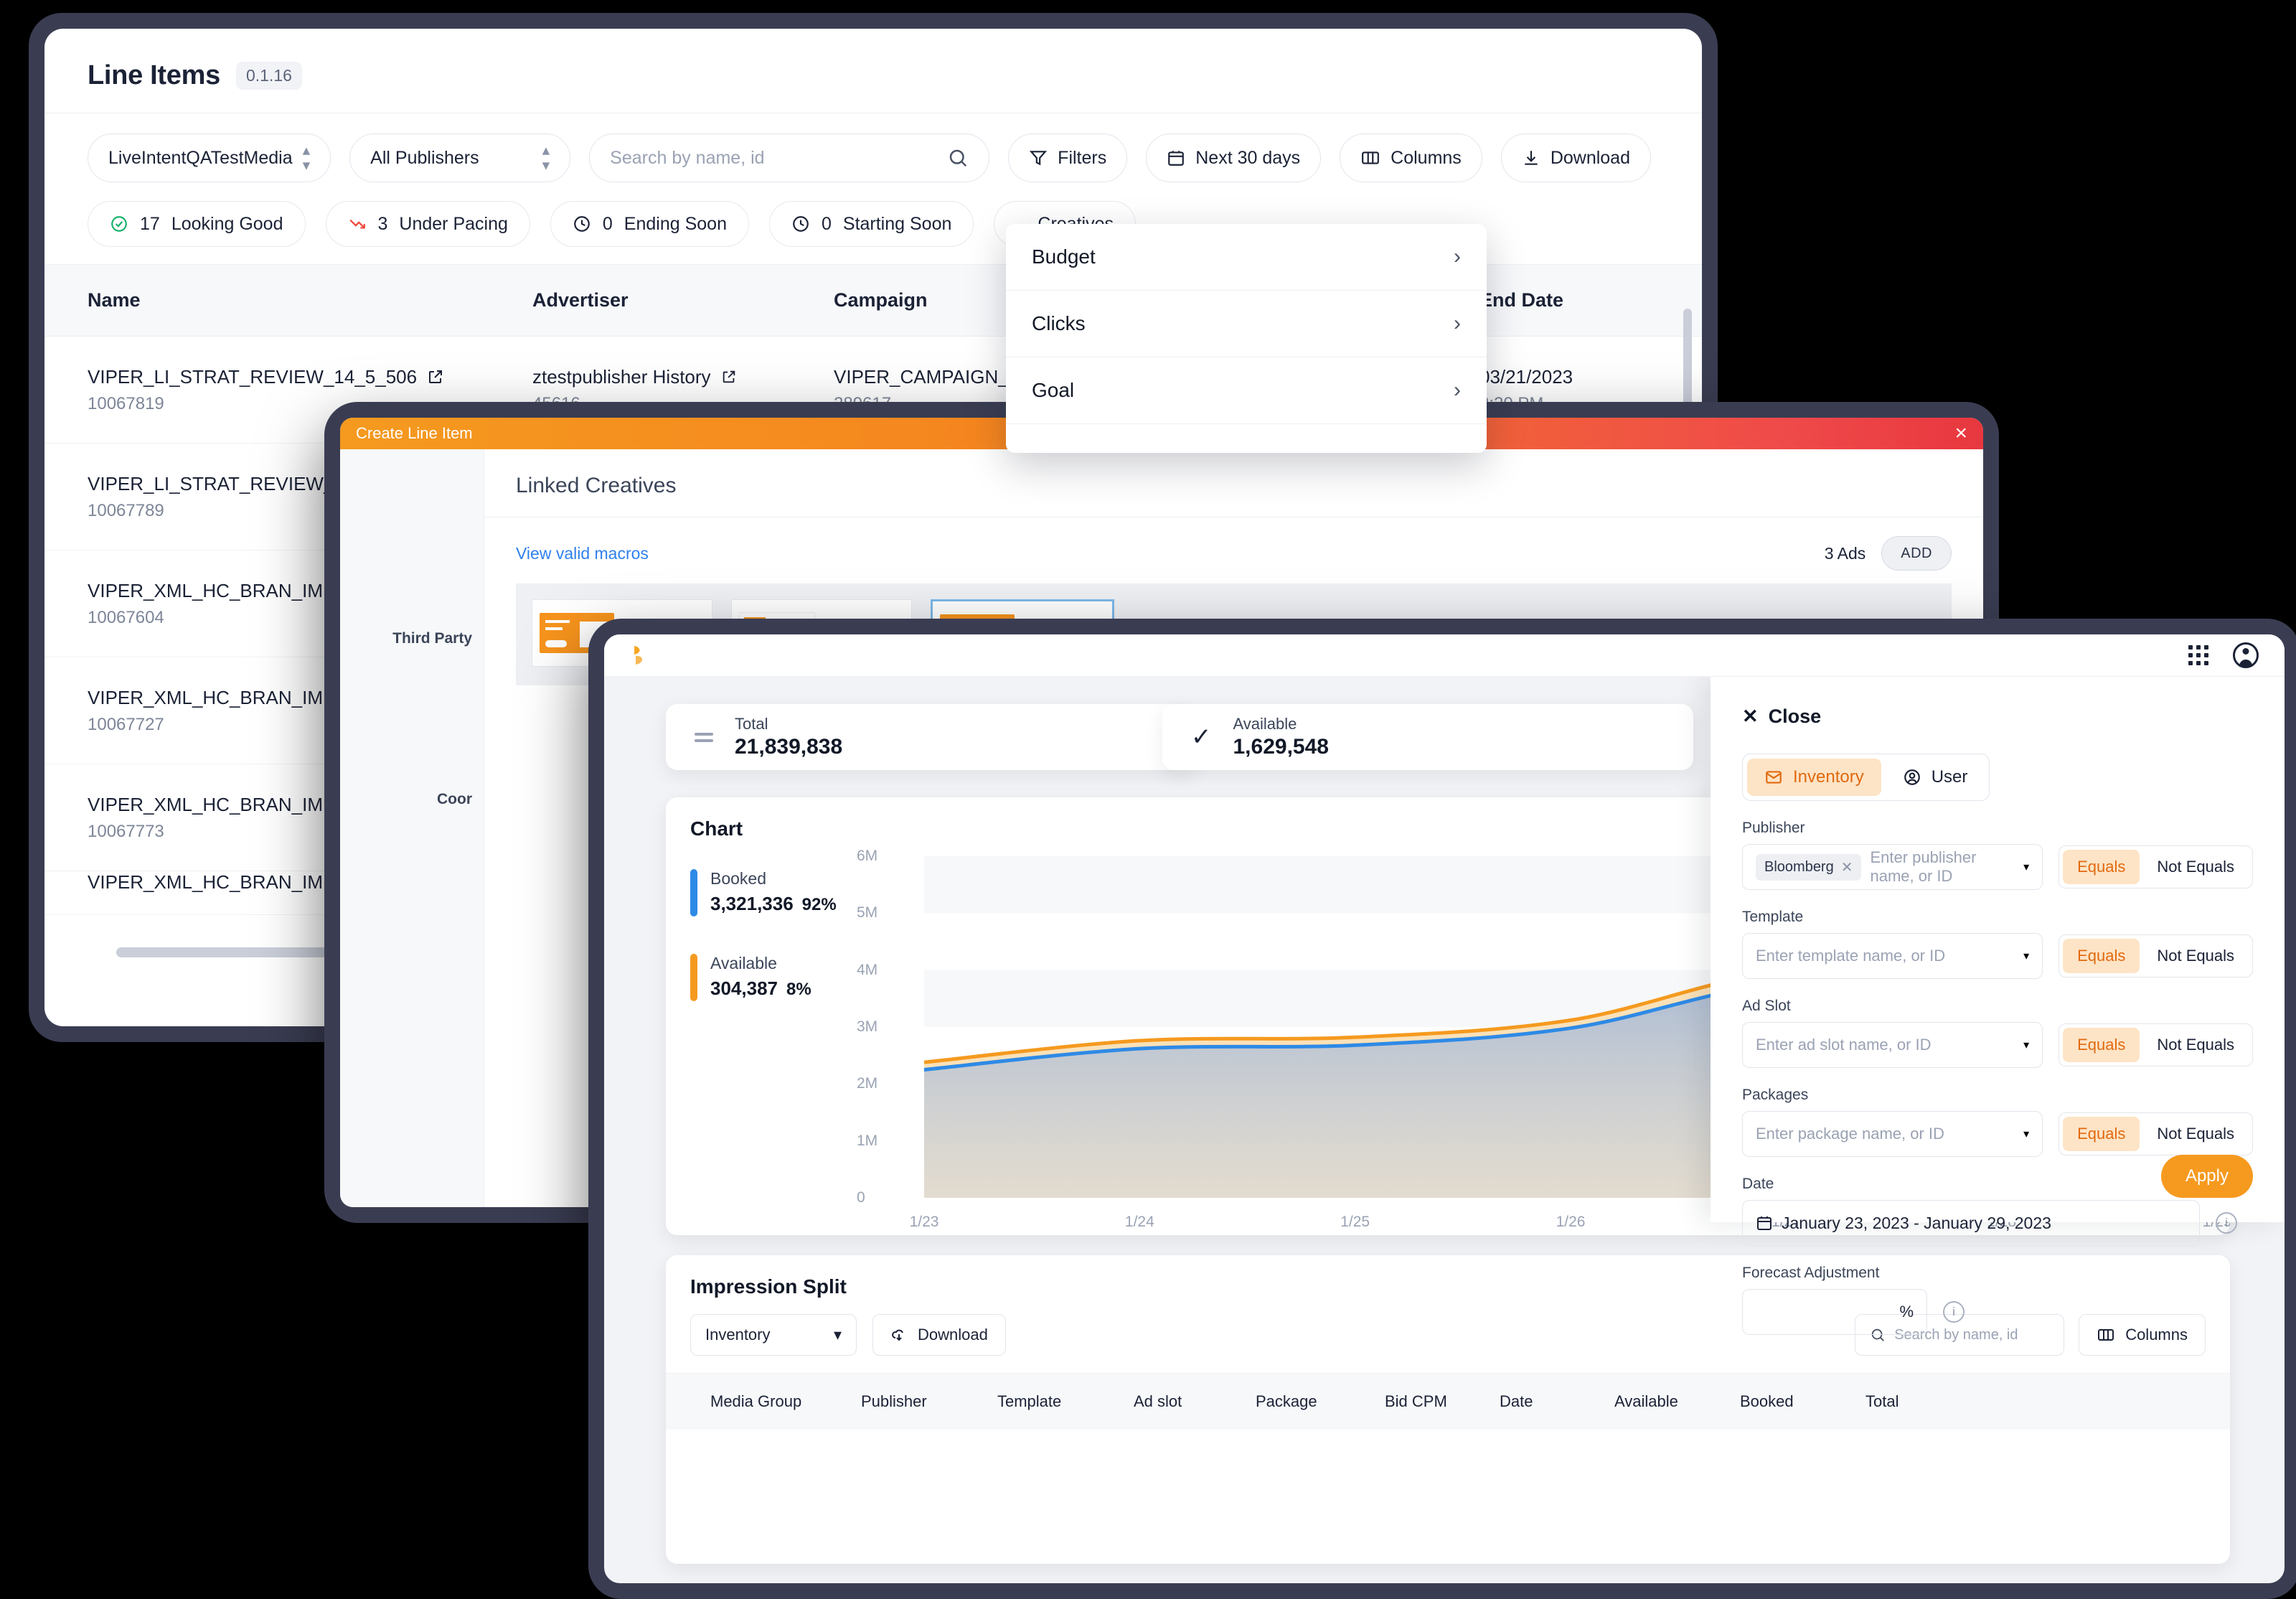  What do you see at coordinates (1265, 724) in the screenshot?
I see `available-label: Available` at bounding box center [1265, 724].